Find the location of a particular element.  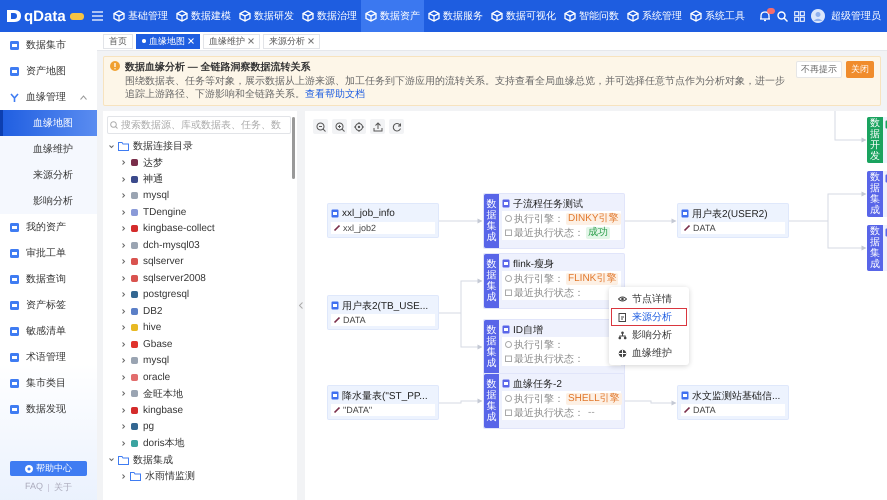

sidebar-subitem: 来源分析 is located at coordinates (48, 175).